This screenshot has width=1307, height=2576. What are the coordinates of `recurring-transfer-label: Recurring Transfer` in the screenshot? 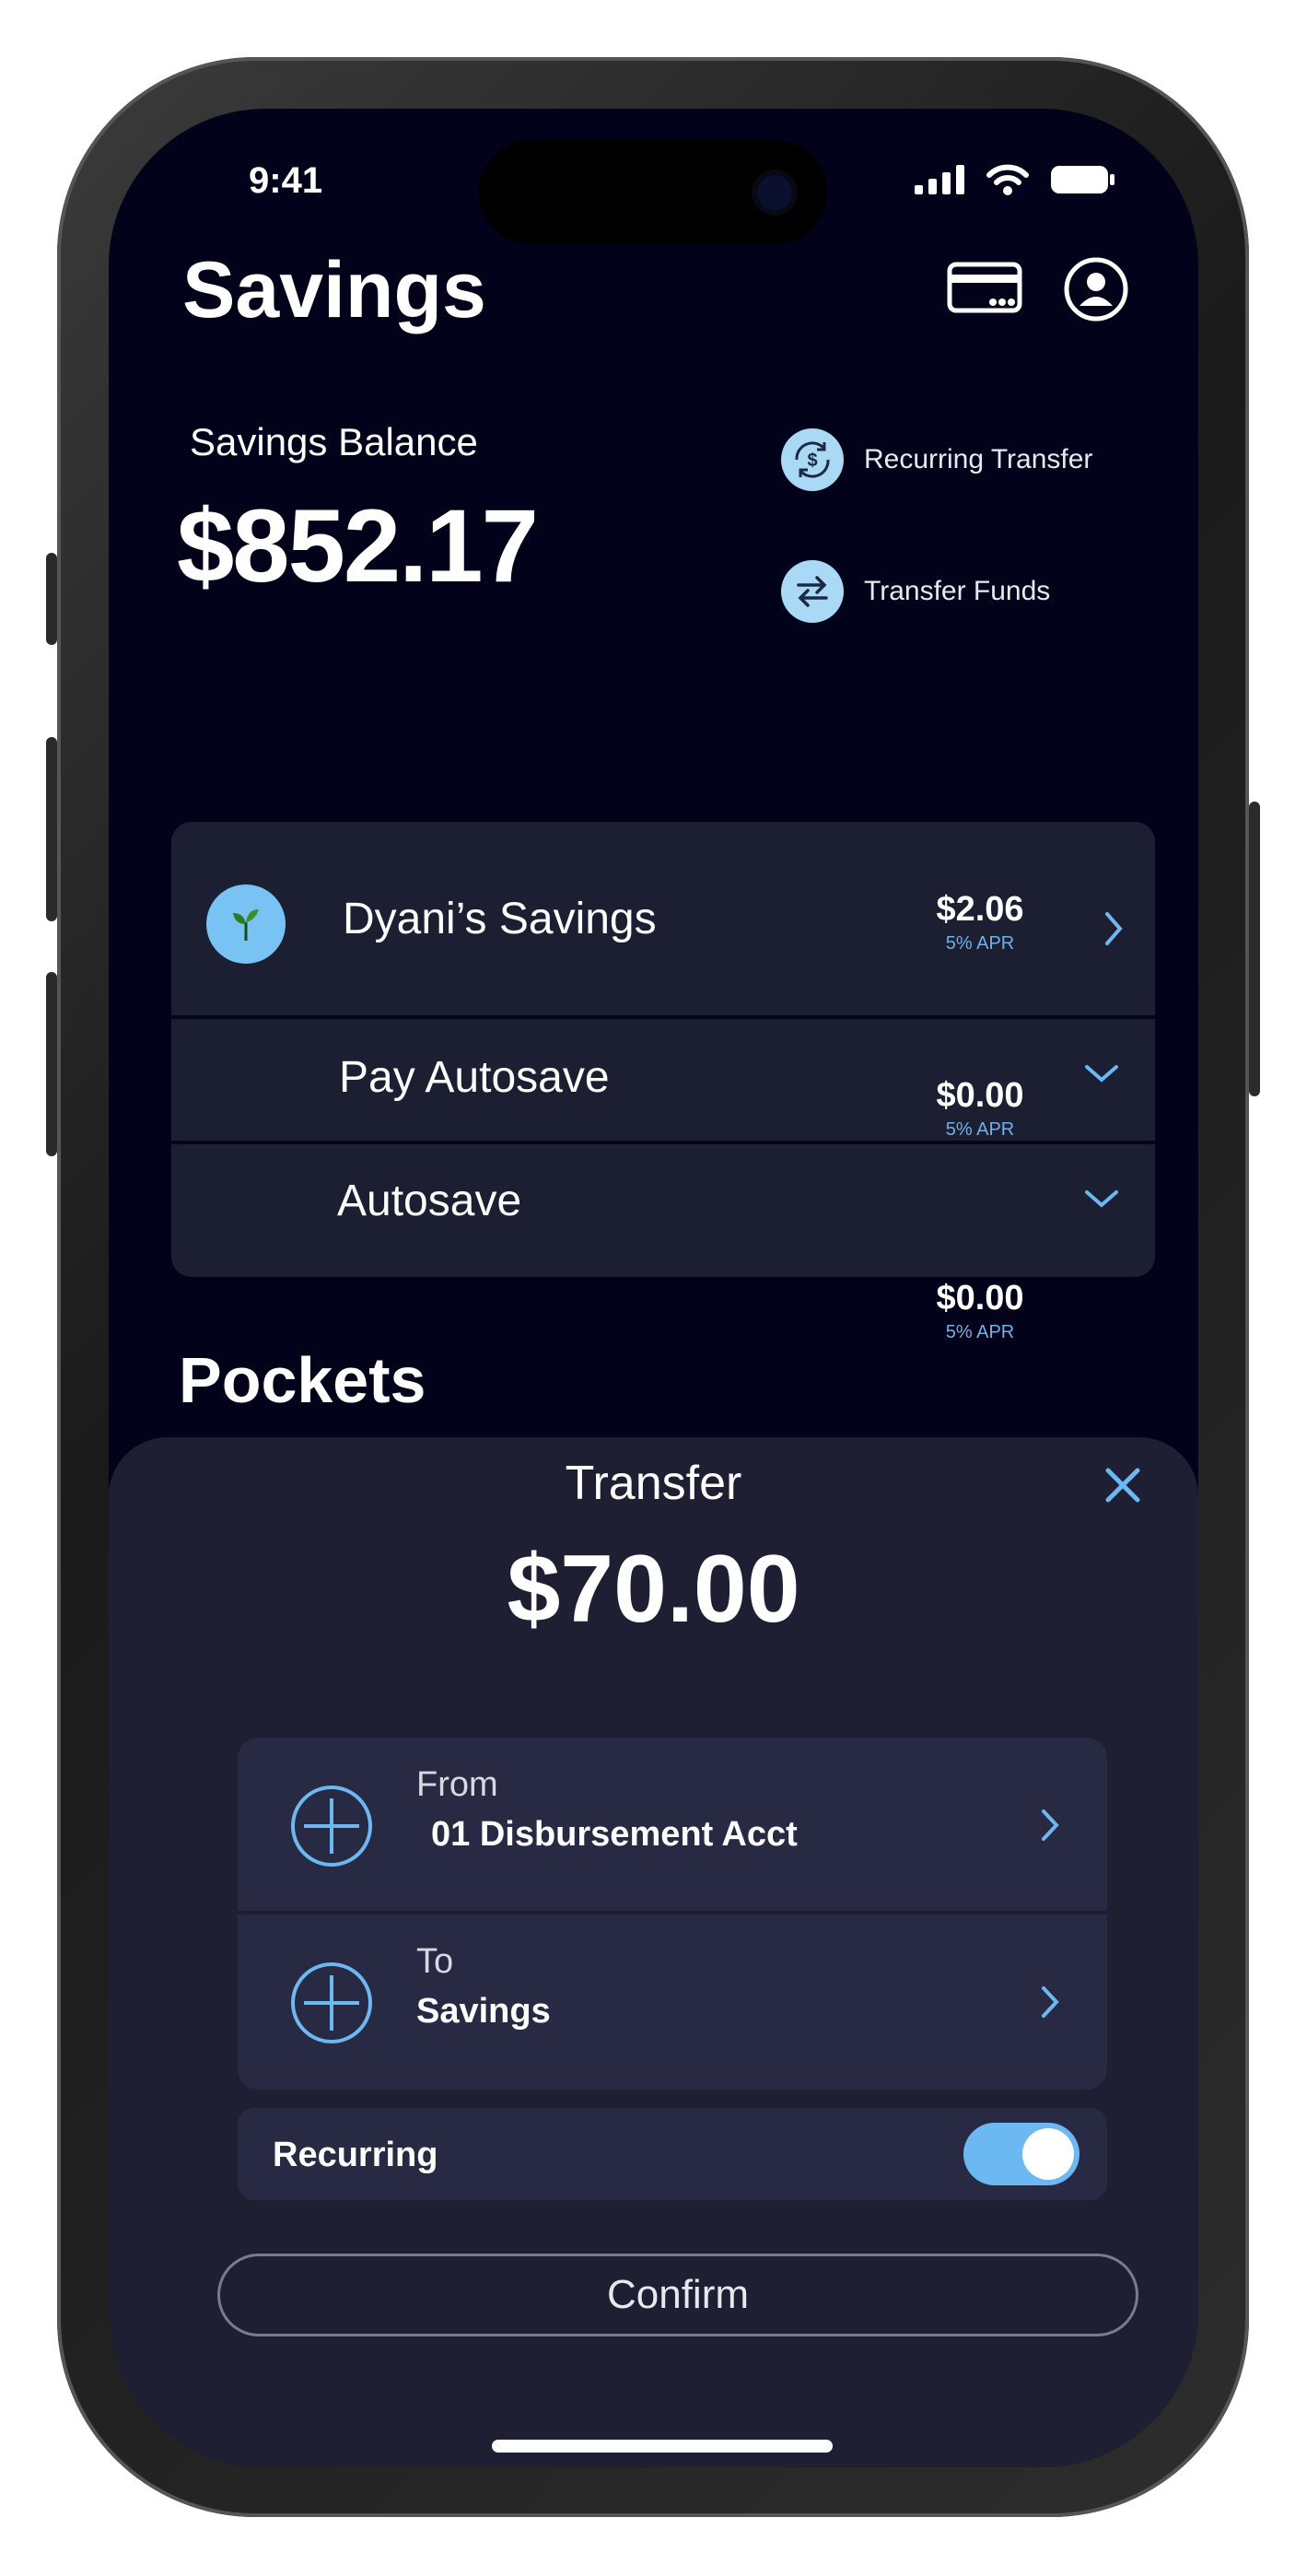 It's located at (979, 459).